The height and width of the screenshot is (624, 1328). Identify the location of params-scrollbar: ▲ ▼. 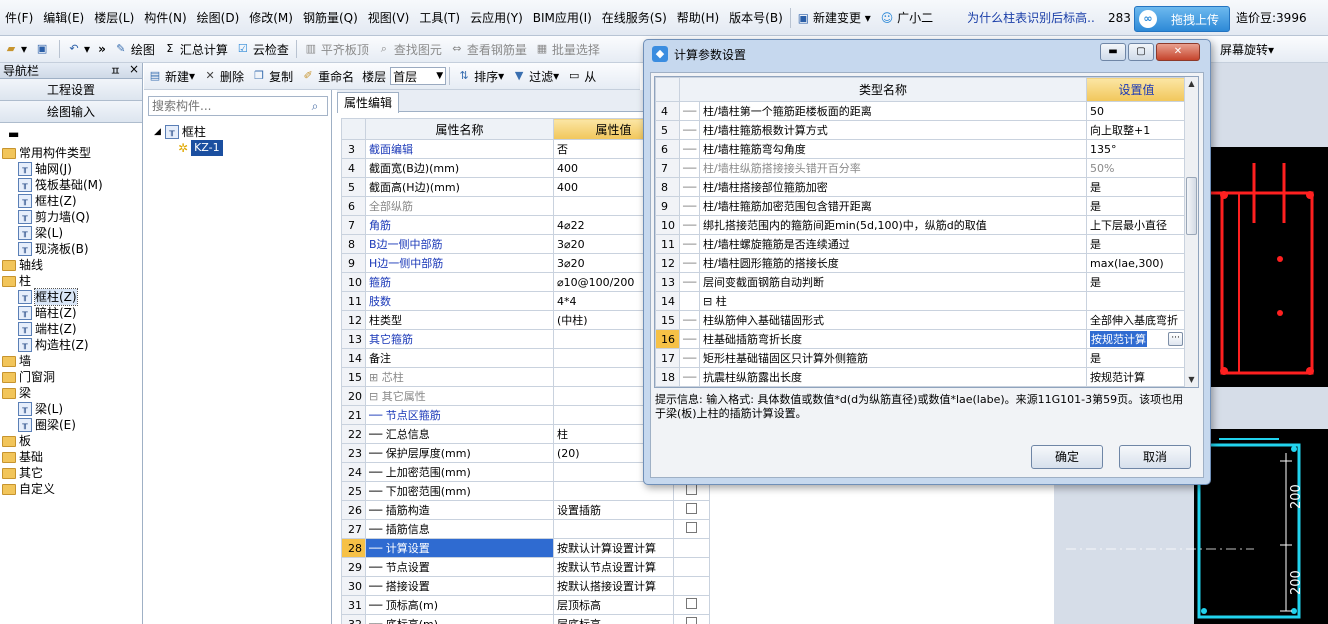
(1191, 232).